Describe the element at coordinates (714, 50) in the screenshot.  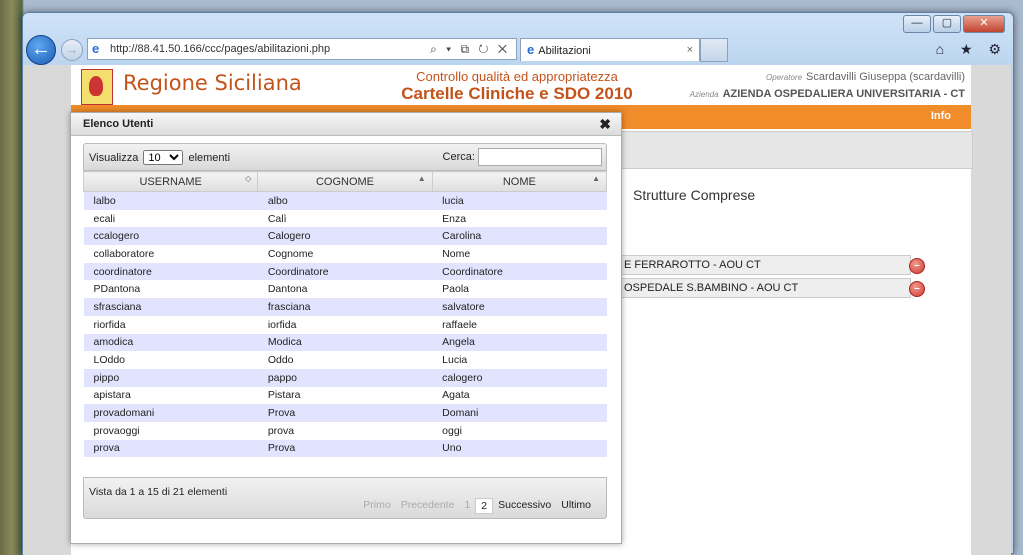
I see `new-tab-button` at that location.